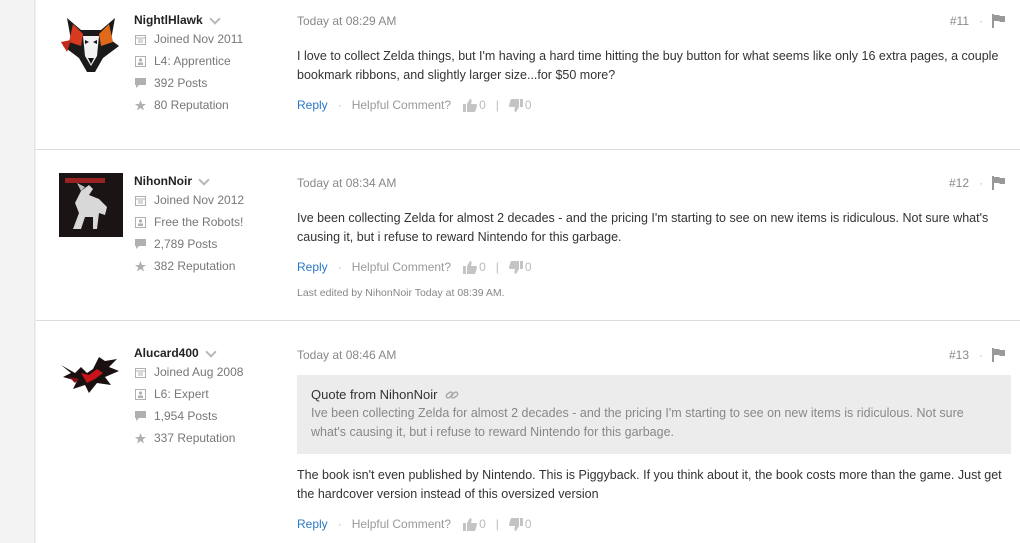 The image size is (1020, 543). What do you see at coordinates (168, 20) in the screenshot?
I see `username-text: NightlHlawk` at bounding box center [168, 20].